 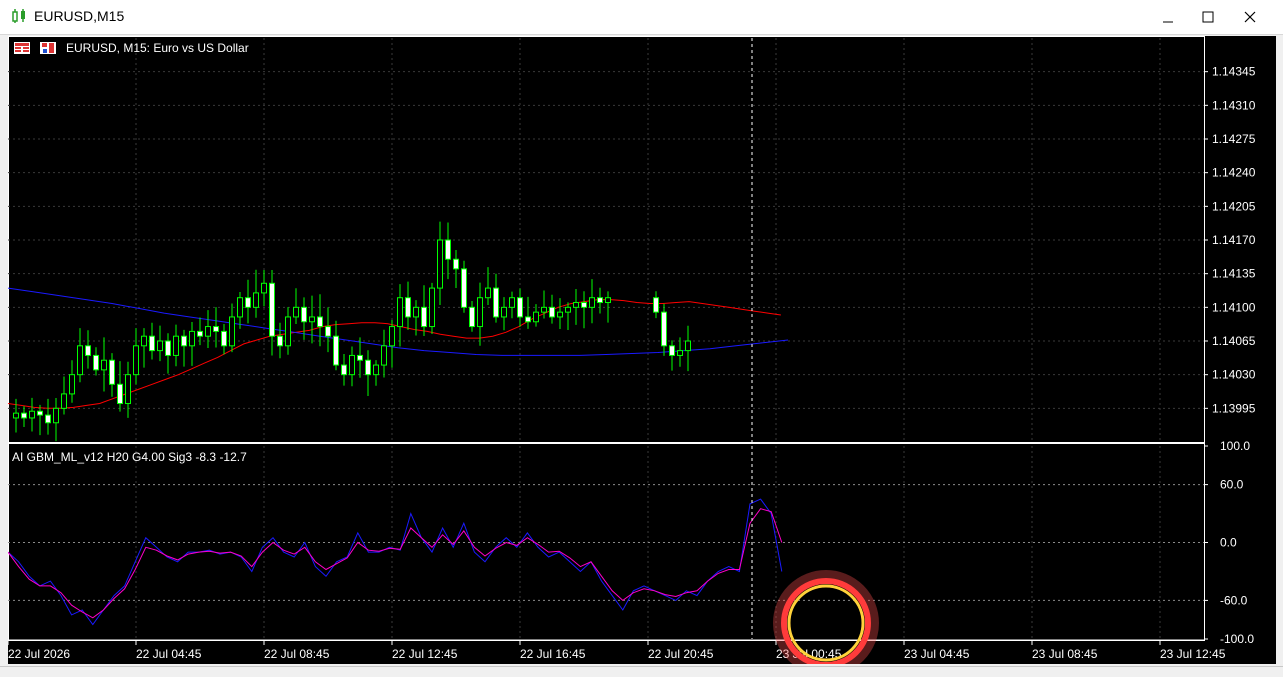 I want to click on toolbar-floppy-icon, so click(x=48, y=48).